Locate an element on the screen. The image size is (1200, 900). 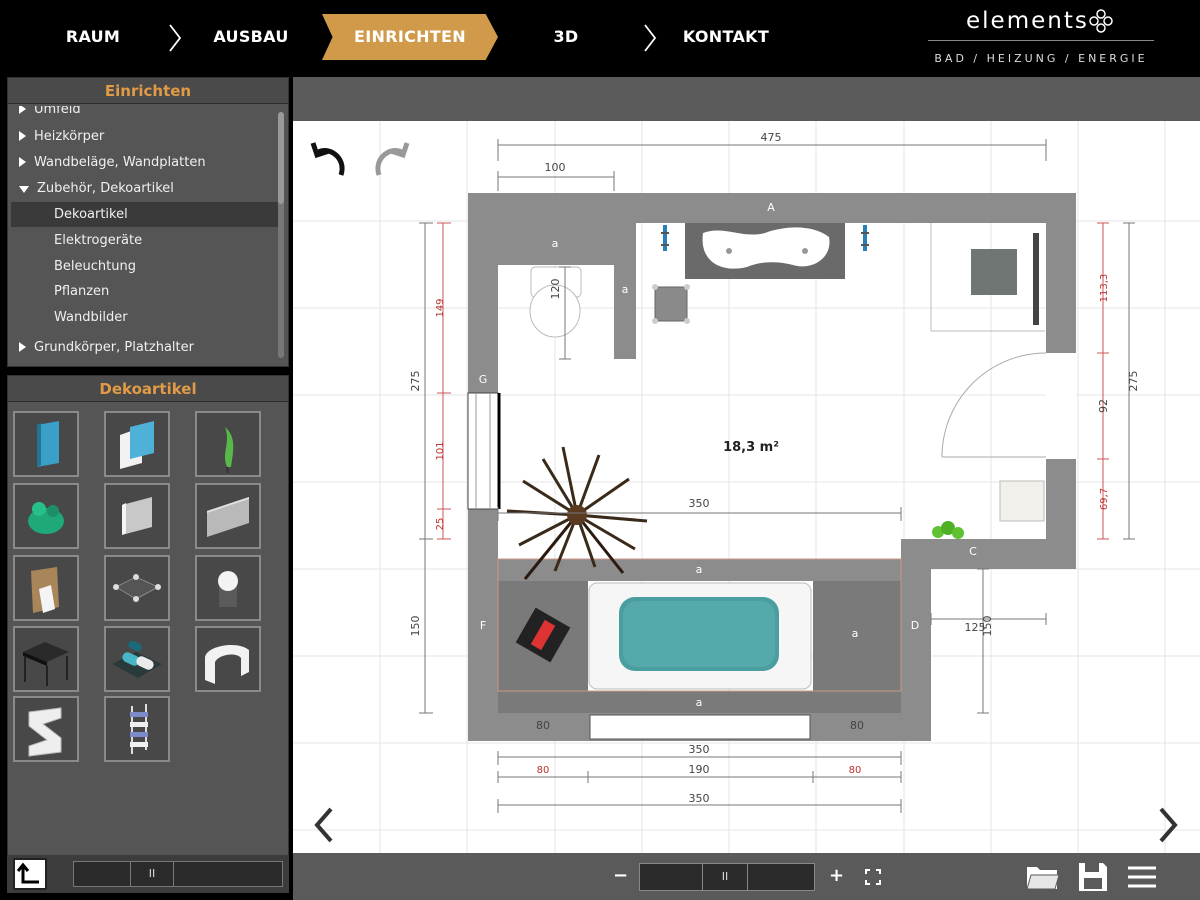
back-to-top-button is located at coordinates (30, 874).